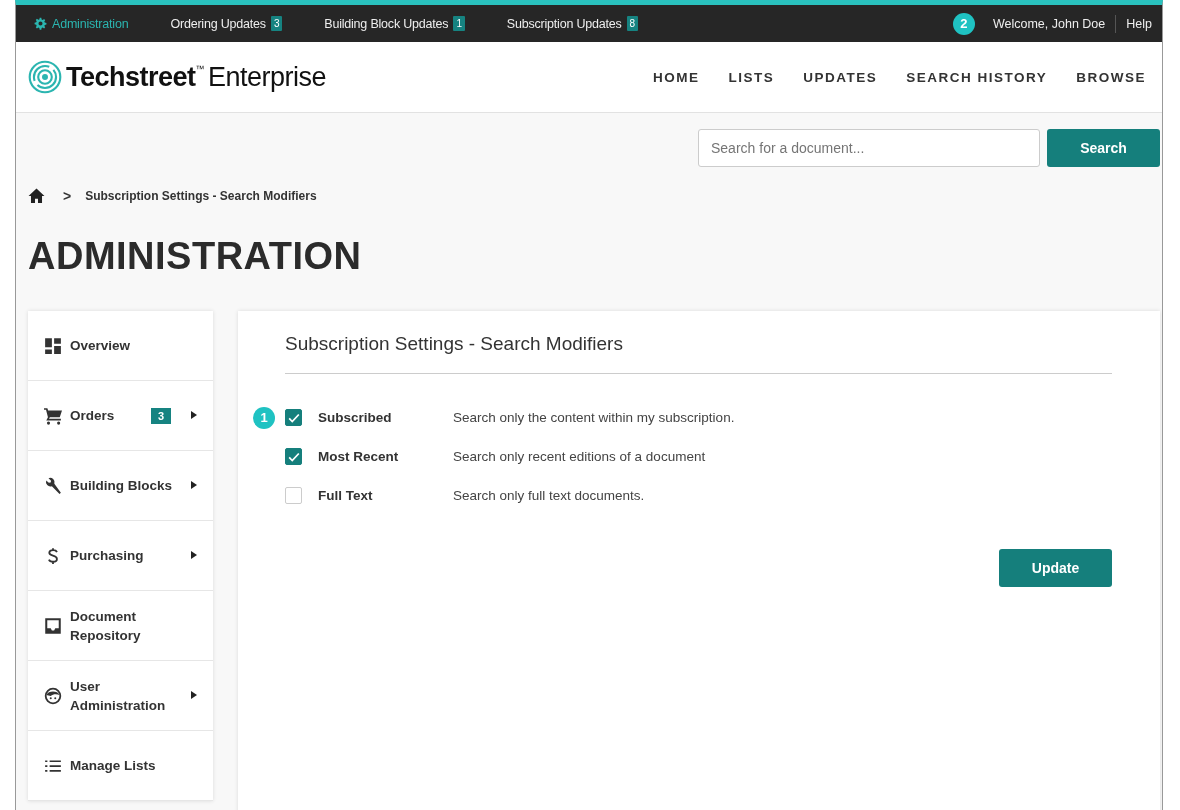 Image resolution: width=1180 pixels, height=810 pixels. Describe the element at coordinates (201, 195) in the screenshot. I see `breadcrumb-current: Subscription Settings - Search Modifiers` at that location.